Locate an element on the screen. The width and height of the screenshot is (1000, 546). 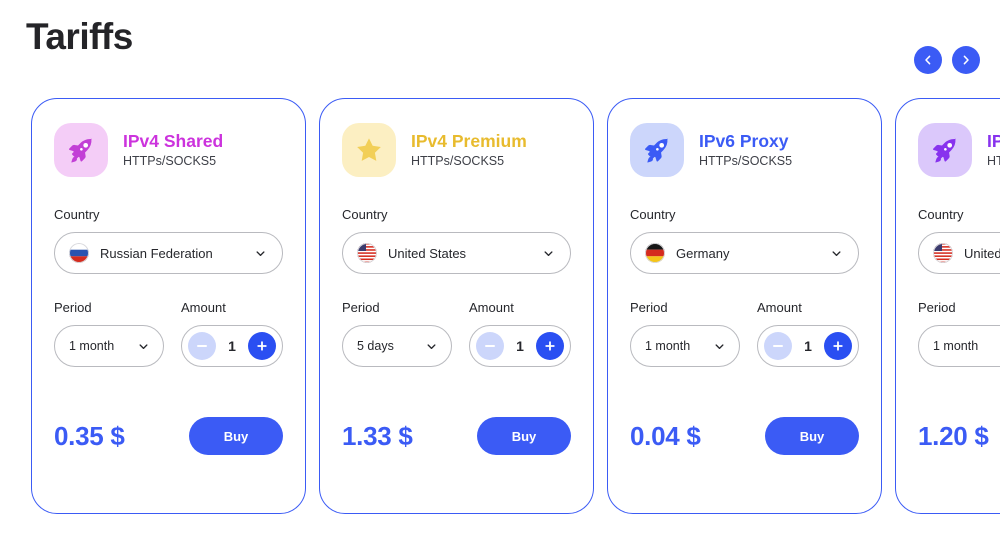
carousel-nav is located at coordinates (947, 60).